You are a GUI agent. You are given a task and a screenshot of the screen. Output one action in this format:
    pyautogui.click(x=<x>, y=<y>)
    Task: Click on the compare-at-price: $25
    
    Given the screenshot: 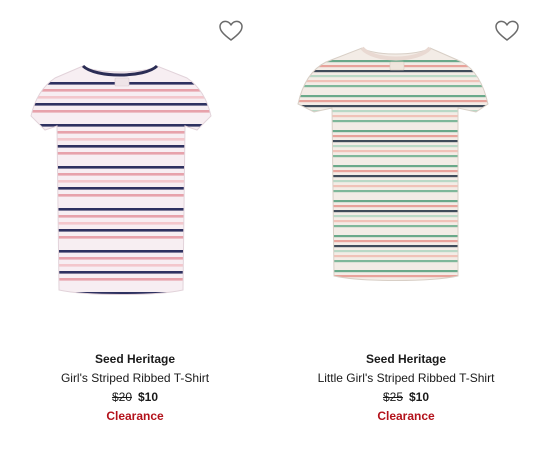 What is the action you would take?
    pyautogui.click(x=392, y=397)
    